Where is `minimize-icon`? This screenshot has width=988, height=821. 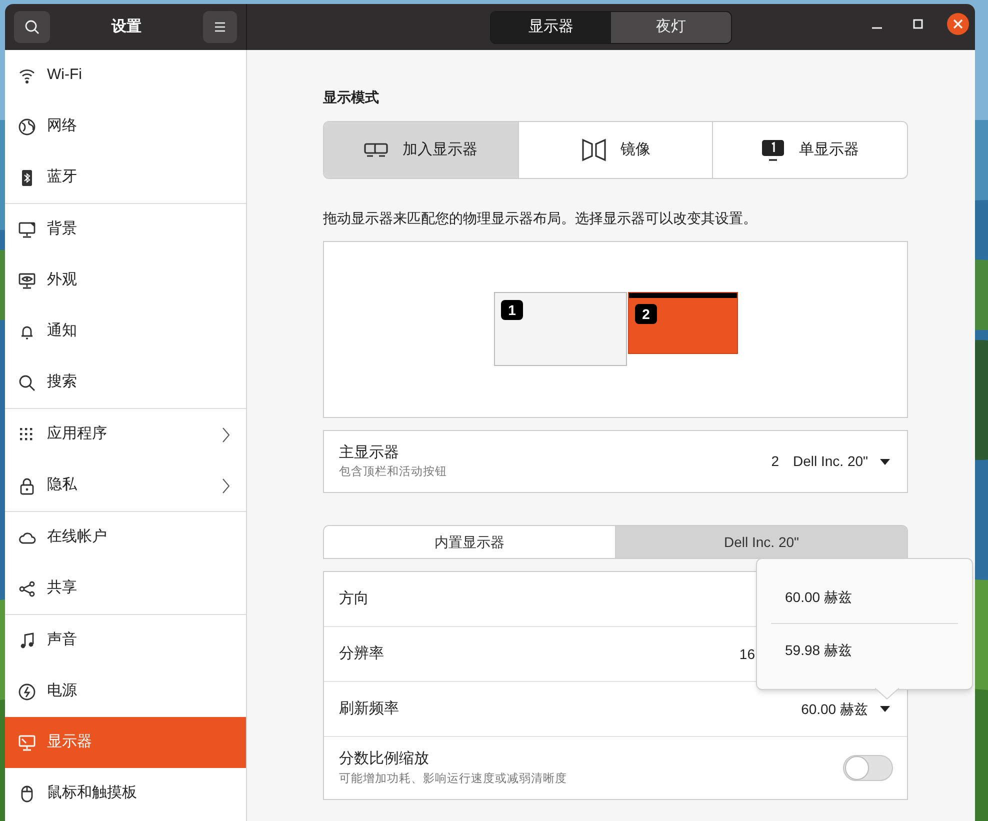 minimize-icon is located at coordinates (877, 28).